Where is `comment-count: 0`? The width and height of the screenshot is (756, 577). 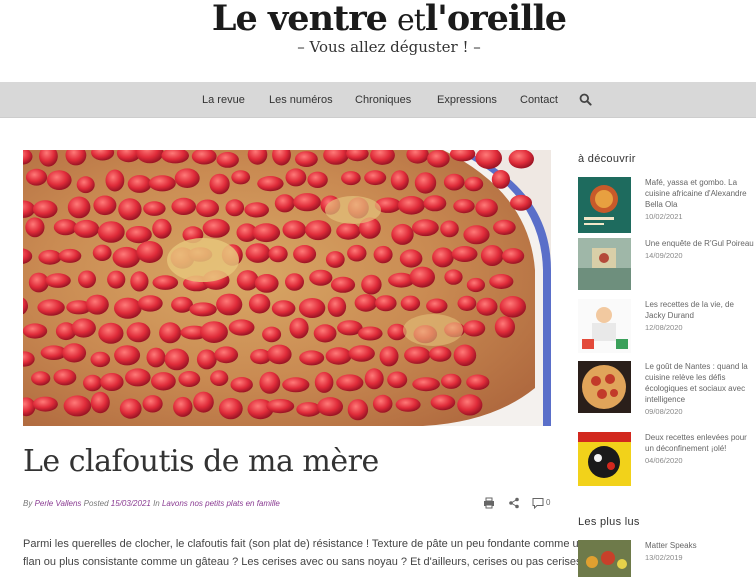 comment-count: 0 is located at coordinates (548, 502).